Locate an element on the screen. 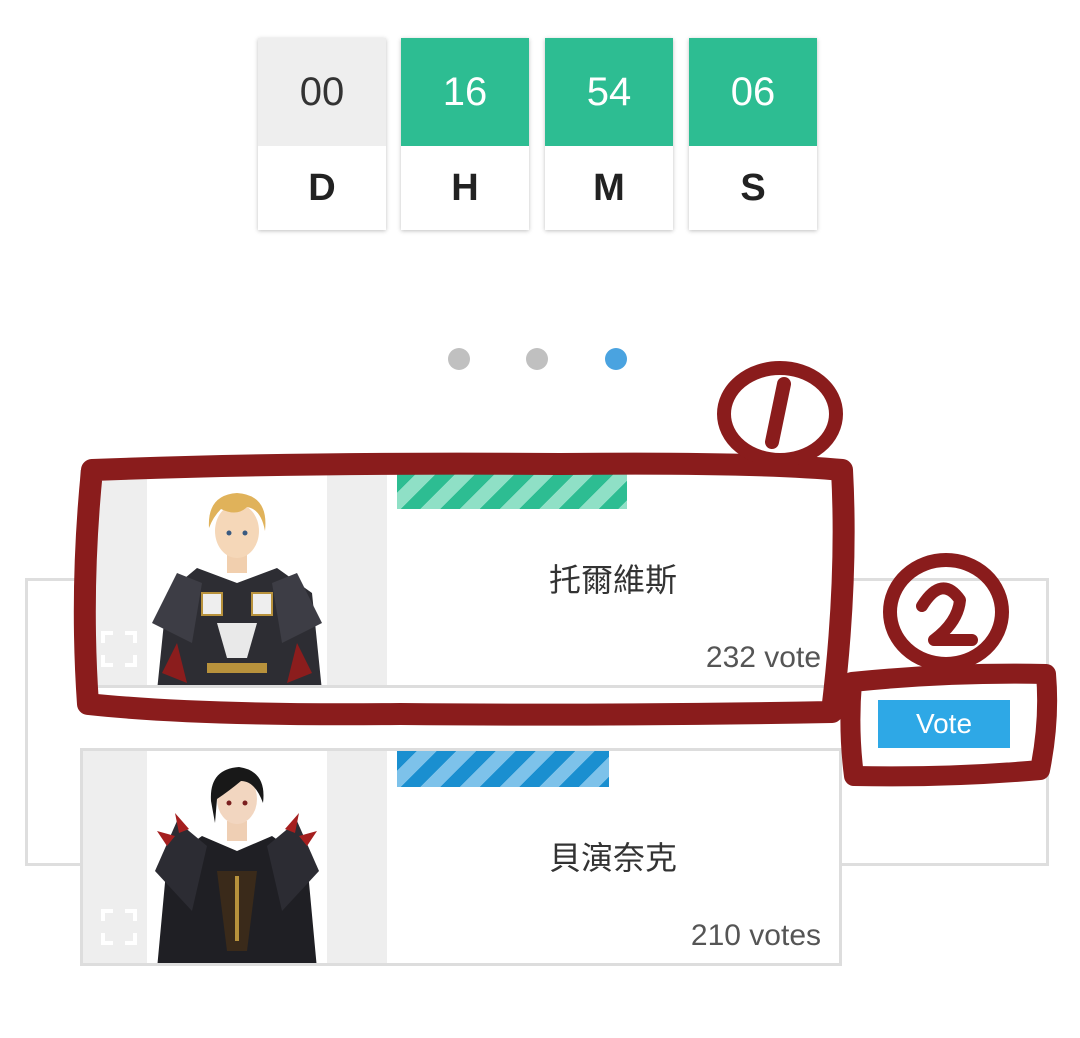 This screenshot has height=1038, width=1080. countdown-minutes: 54 M is located at coordinates (609, 134).